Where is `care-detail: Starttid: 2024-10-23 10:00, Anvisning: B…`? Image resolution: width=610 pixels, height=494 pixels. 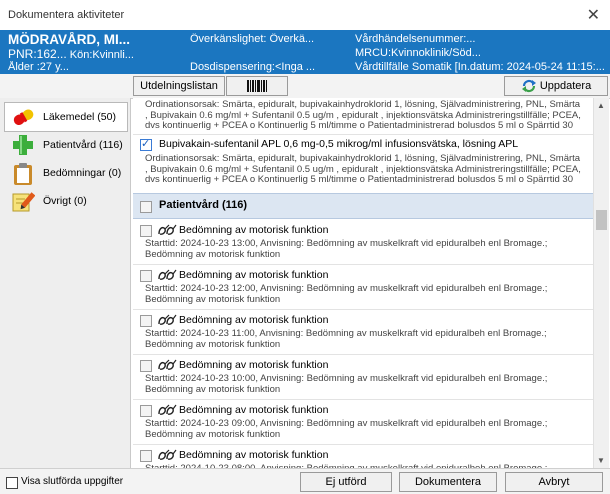 care-detail: Starttid: 2024-10-23 10:00, Anvisning: B… is located at coordinates (346, 384).